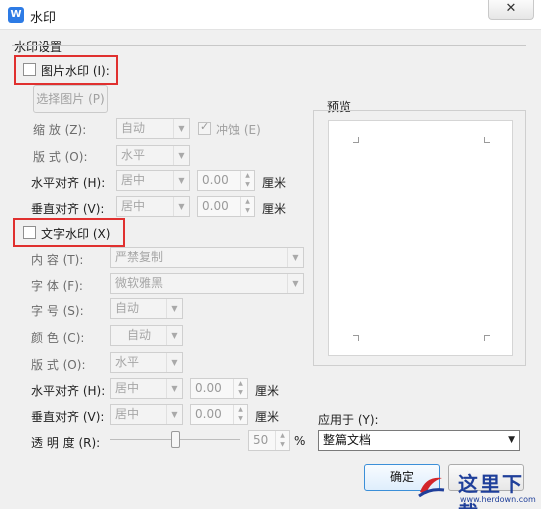 The width and height of the screenshot is (541, 509). What do you see at coordinates (146, 335) in the screenshot?
I see `color-select: 自动 ▼` at bounding box center [146, 335].